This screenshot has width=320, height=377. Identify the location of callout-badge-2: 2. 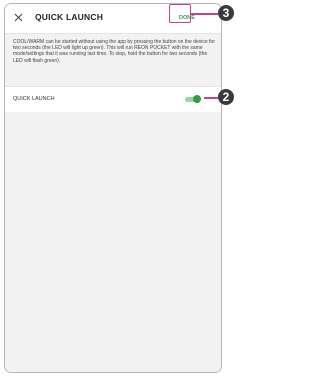
(226, 97).